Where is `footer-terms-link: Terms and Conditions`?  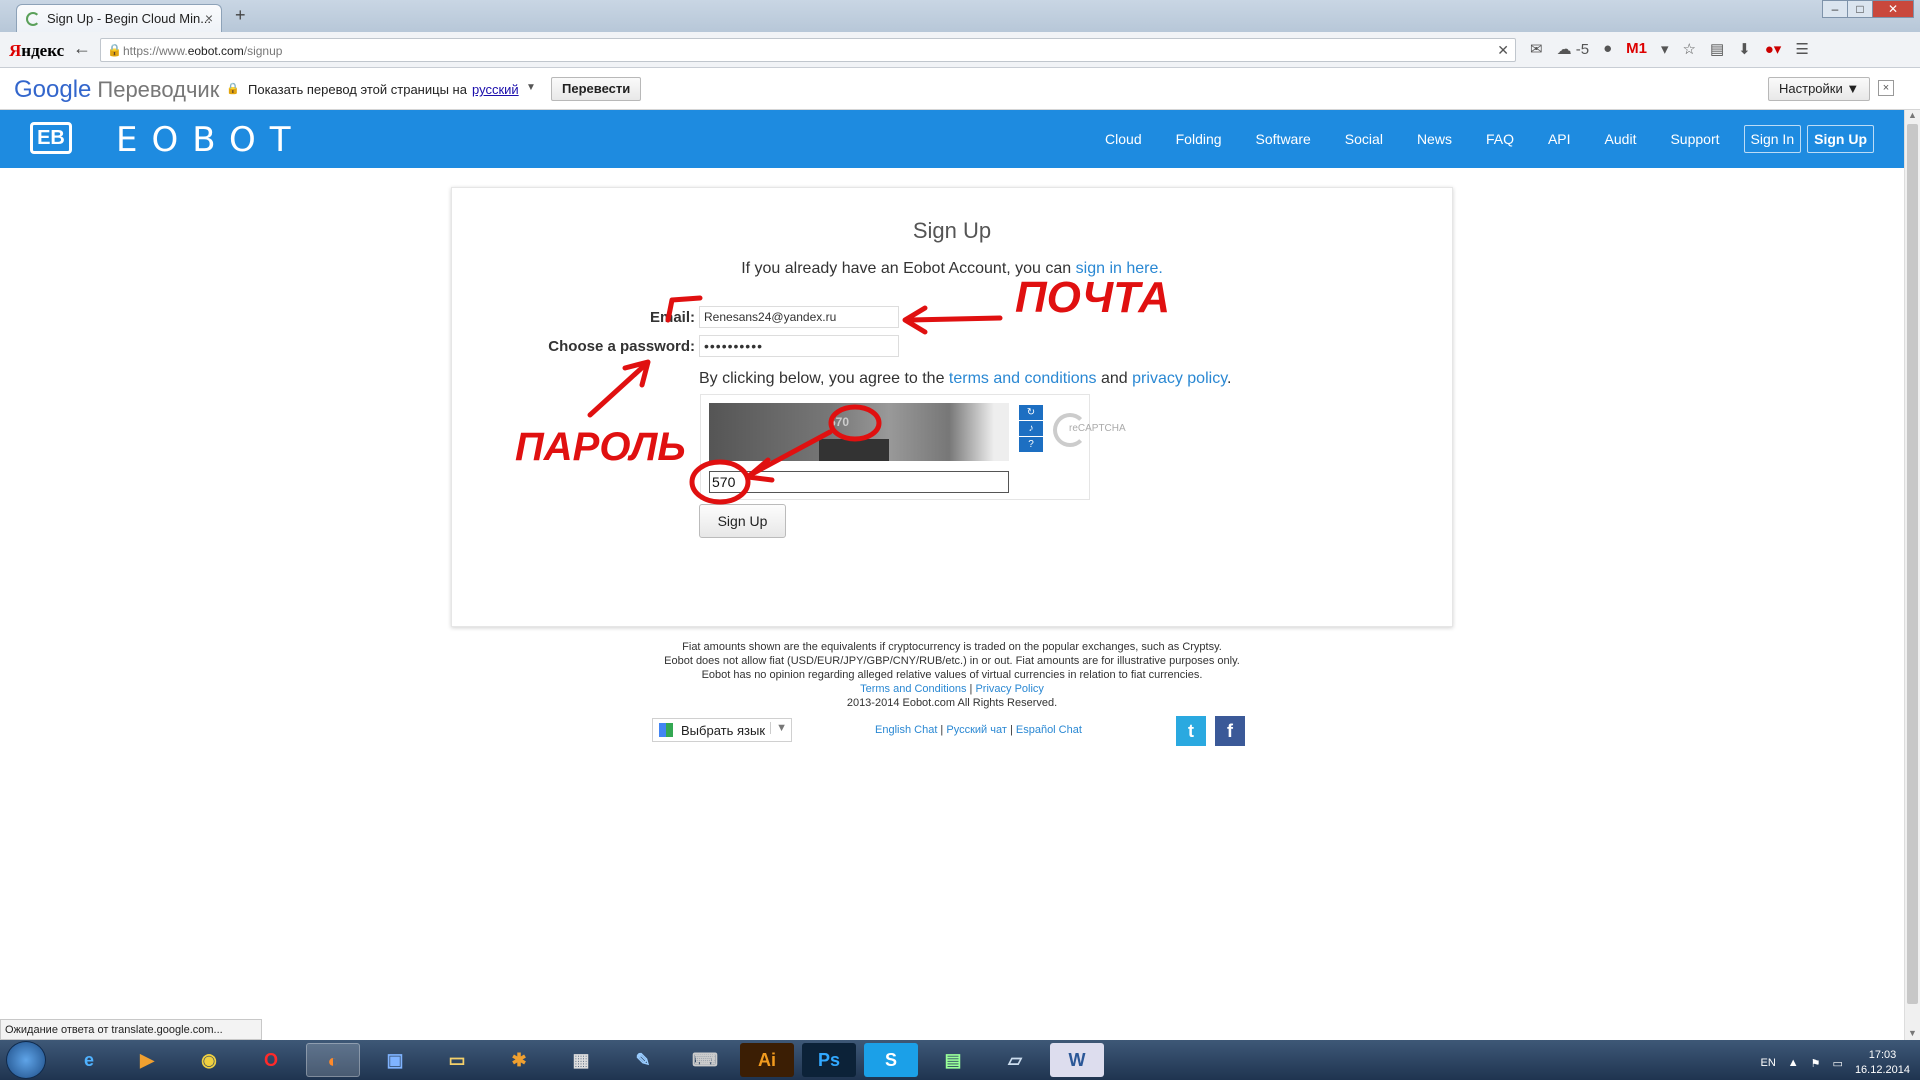
footer-terms-link: Terms and Conditions is located at coordinates (913, 689).